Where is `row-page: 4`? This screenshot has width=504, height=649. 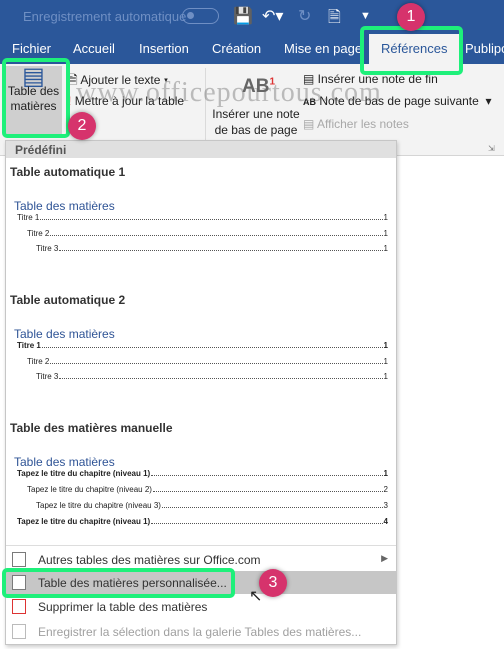
row-page: 4 is located at coordinates (385, 521).